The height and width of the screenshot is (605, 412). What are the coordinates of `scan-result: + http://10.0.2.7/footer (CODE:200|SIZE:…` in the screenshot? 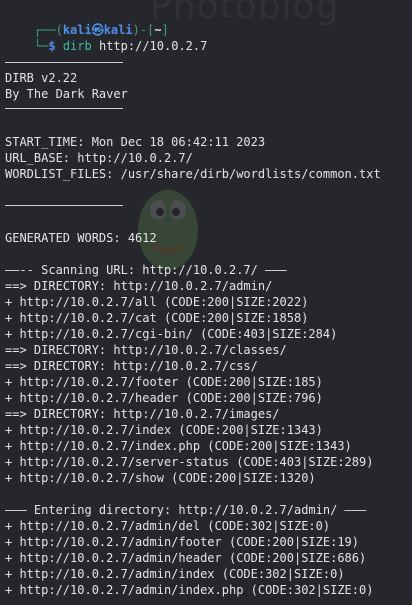 It's located at (164, 382).